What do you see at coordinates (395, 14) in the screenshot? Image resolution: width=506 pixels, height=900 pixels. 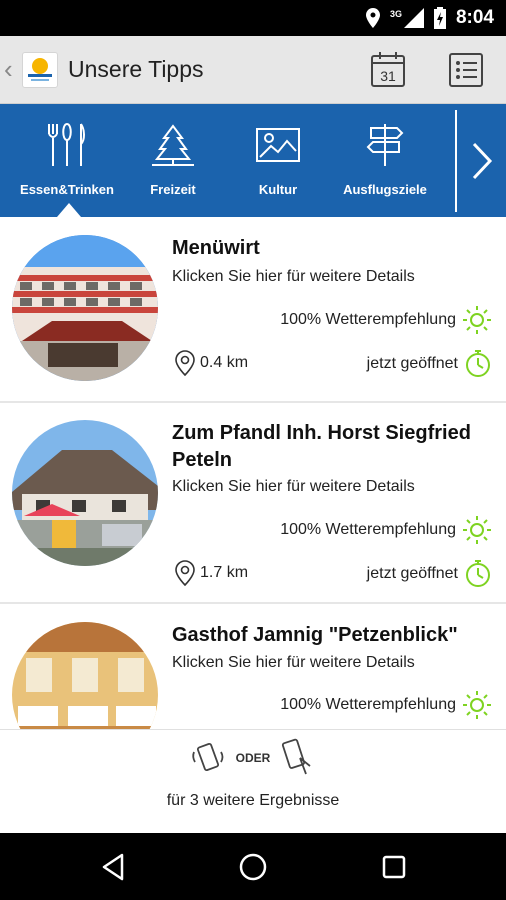 I see `network-type: 3G` at bounding box center [395, 14].